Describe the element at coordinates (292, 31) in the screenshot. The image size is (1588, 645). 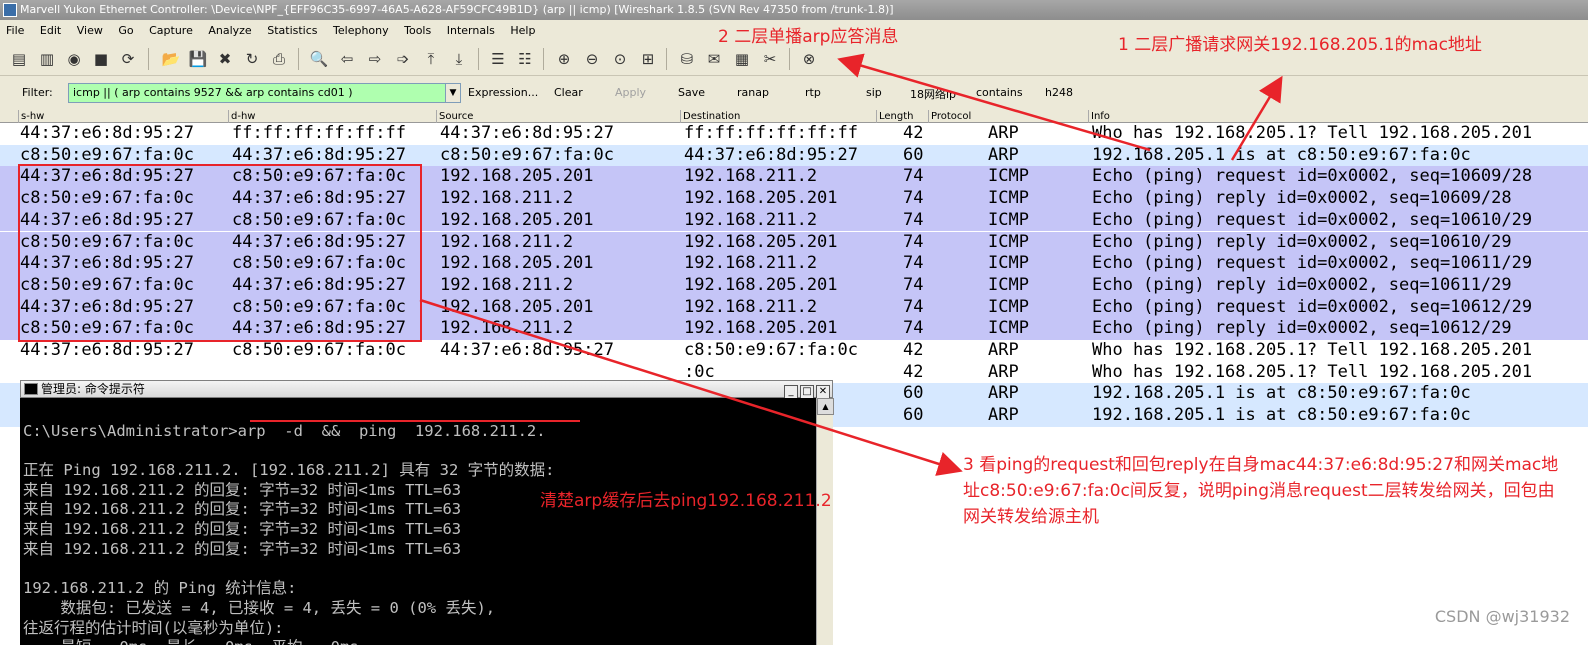
I see `menu-statistics: Statistics` at that location.